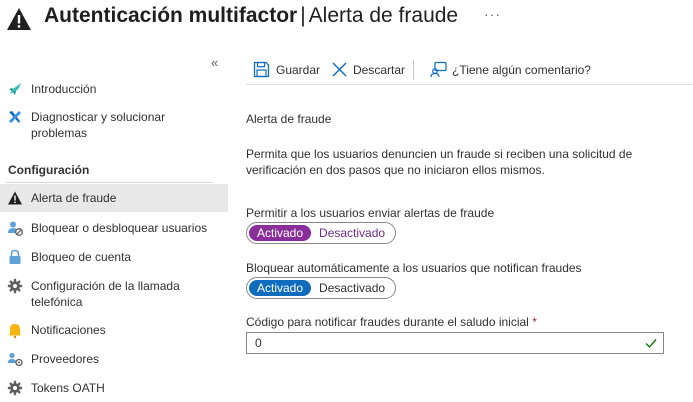 This screenshot has width=693, height=402. Describe the element at coordinates (15, 117) in the screenshot. I see `wrench-icon` at that location.